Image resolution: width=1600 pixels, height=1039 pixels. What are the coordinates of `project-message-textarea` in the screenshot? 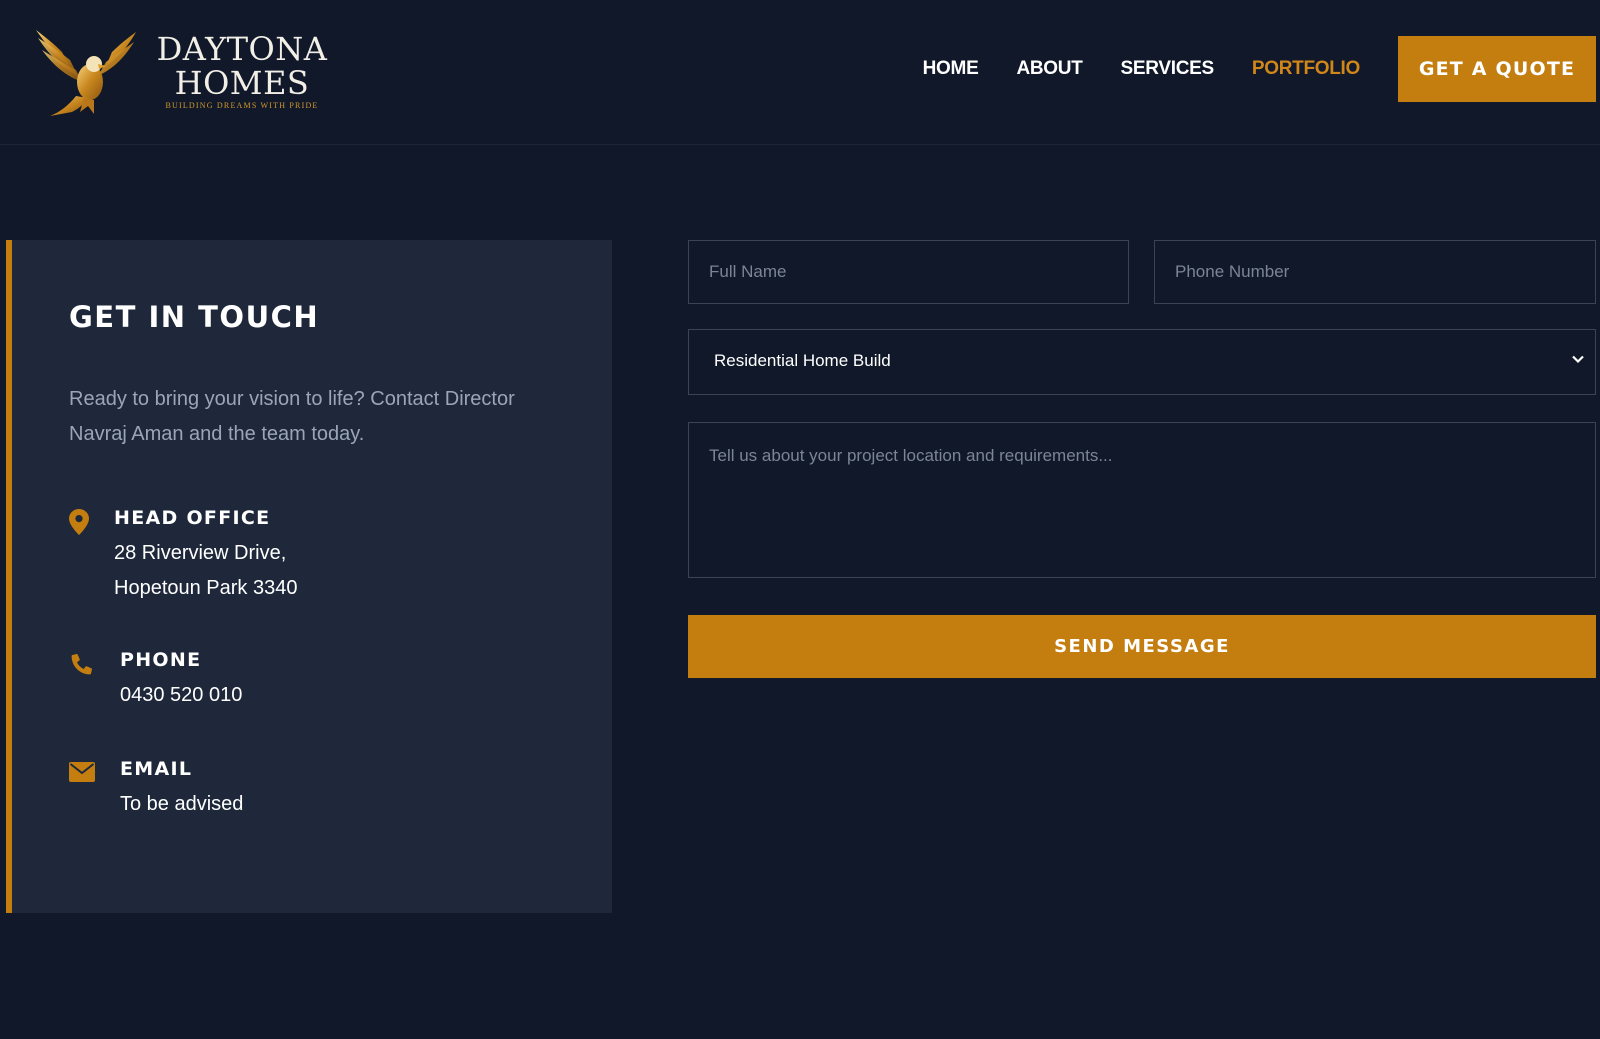 It's located at (1142, 500).